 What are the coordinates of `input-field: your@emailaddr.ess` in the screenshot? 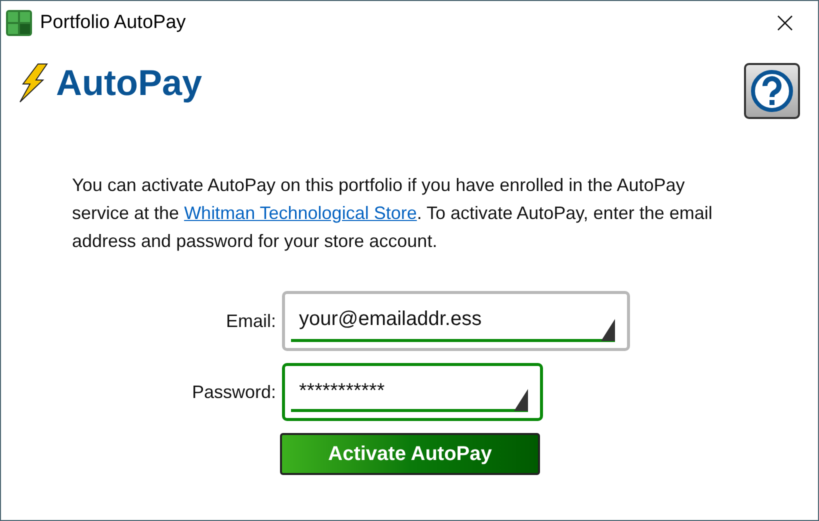 It's located at (456, 321).